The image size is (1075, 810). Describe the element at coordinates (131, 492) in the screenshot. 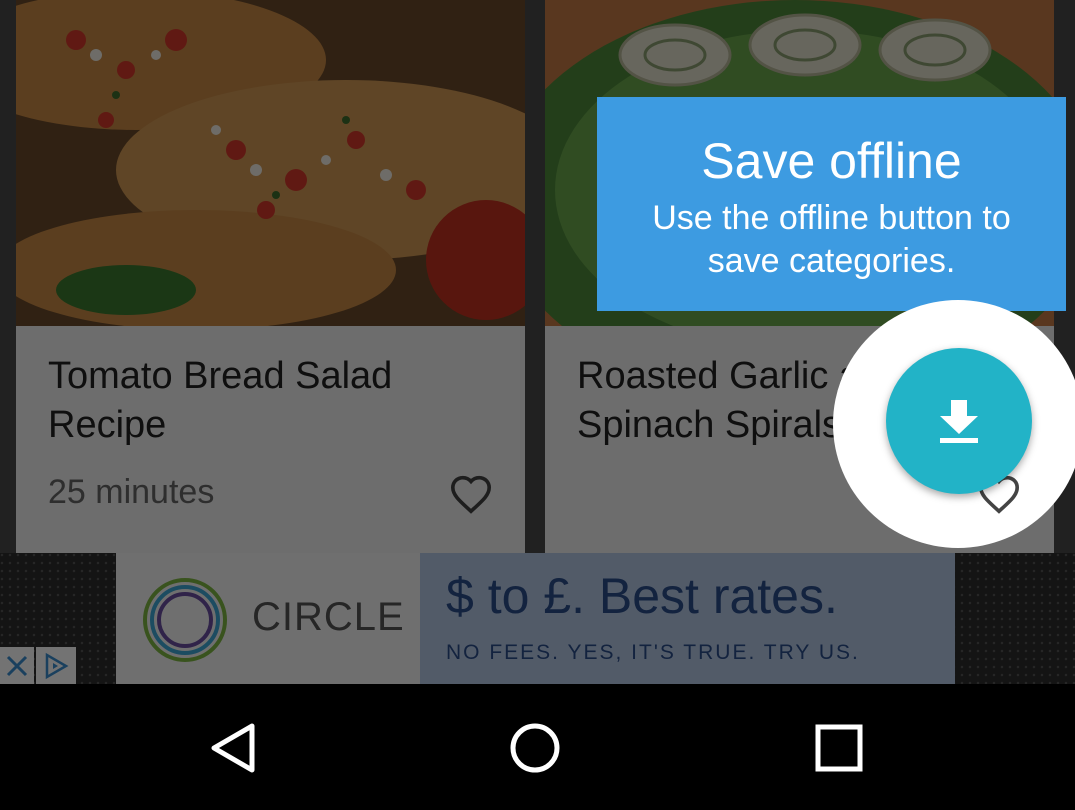

I see `recipe-duration: 25 minutes` at that location.